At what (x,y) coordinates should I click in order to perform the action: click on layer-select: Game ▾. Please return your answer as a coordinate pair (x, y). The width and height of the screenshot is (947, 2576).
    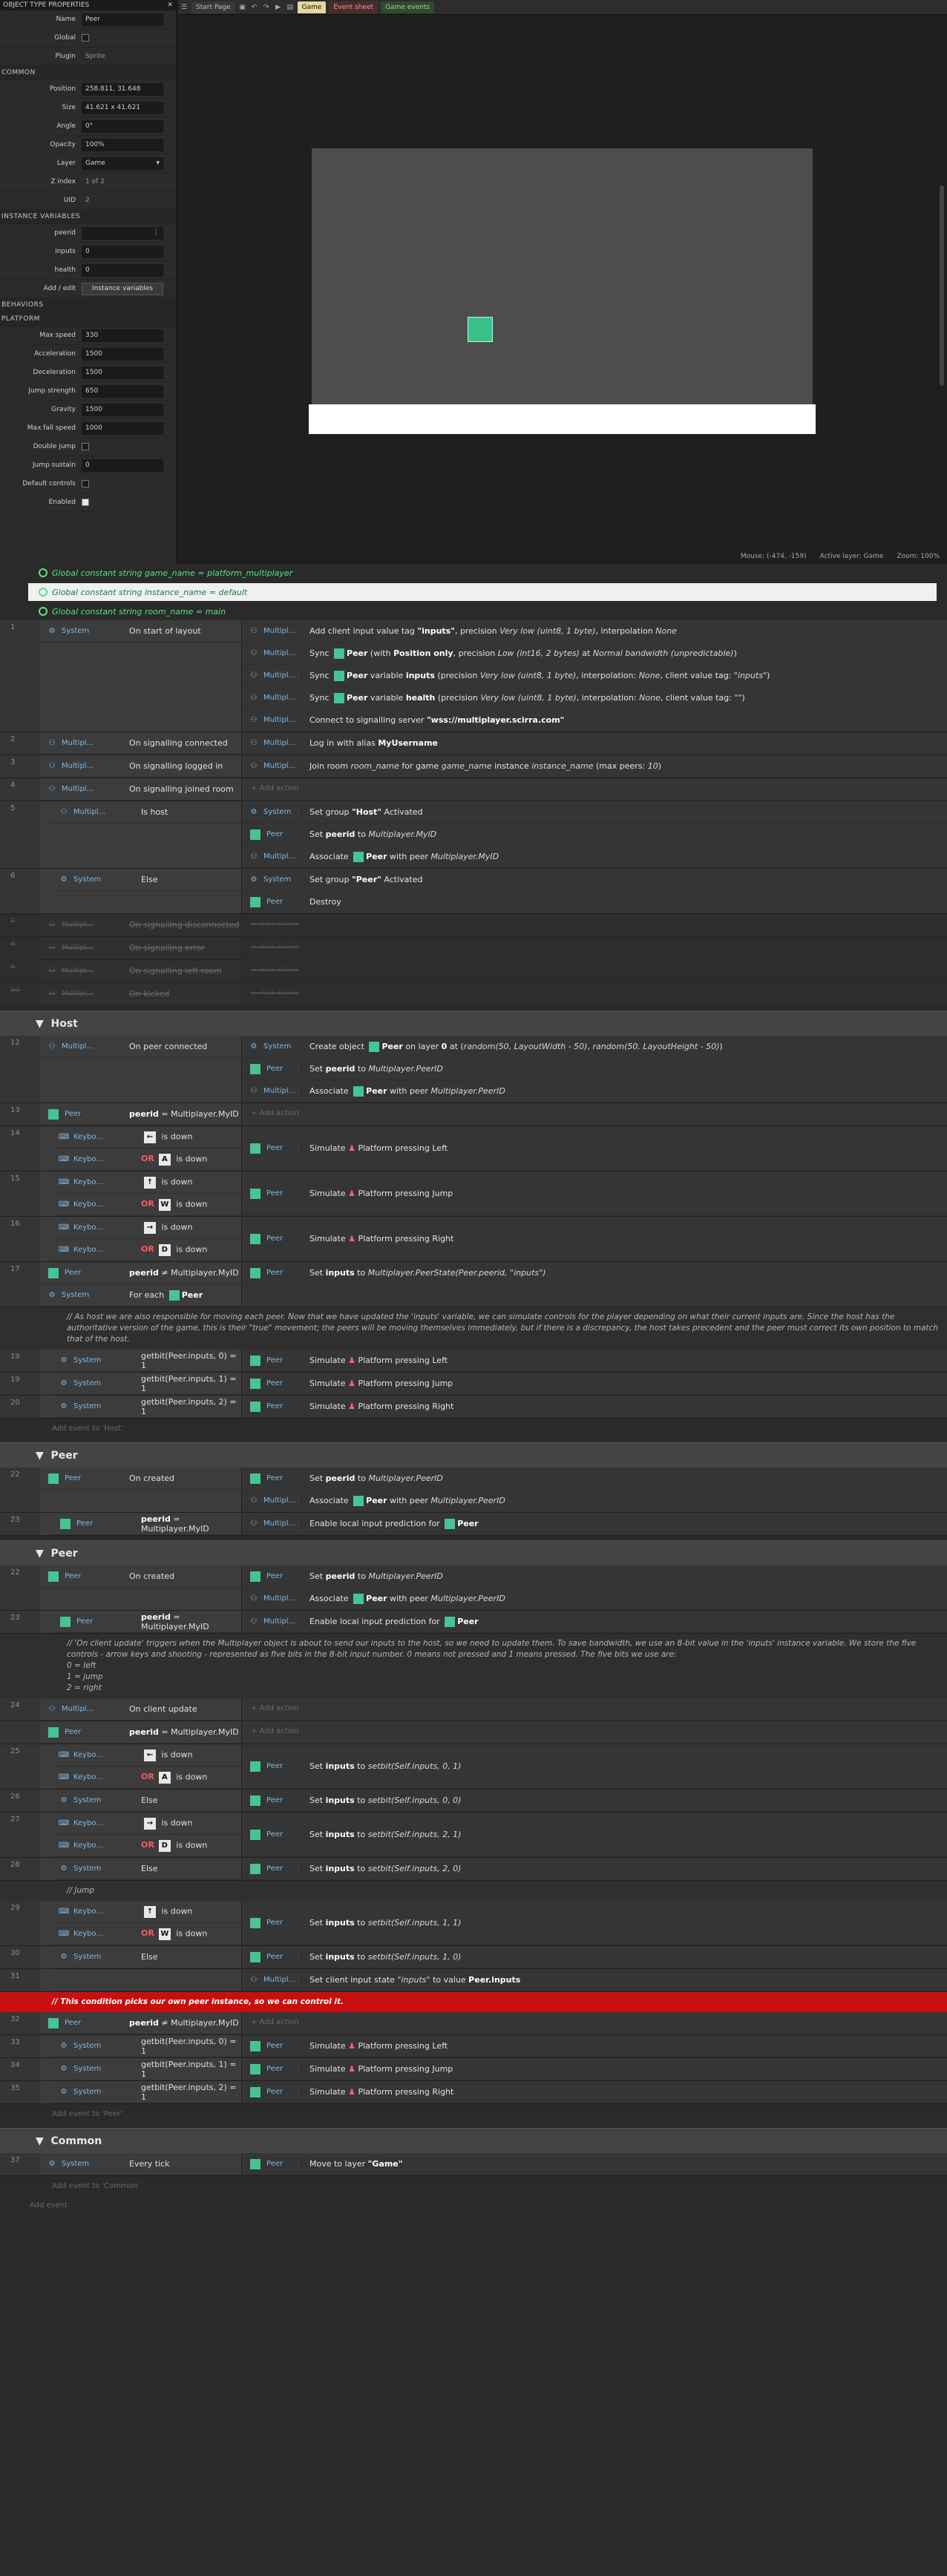
    Looking at the image, I should click on (122, 163).